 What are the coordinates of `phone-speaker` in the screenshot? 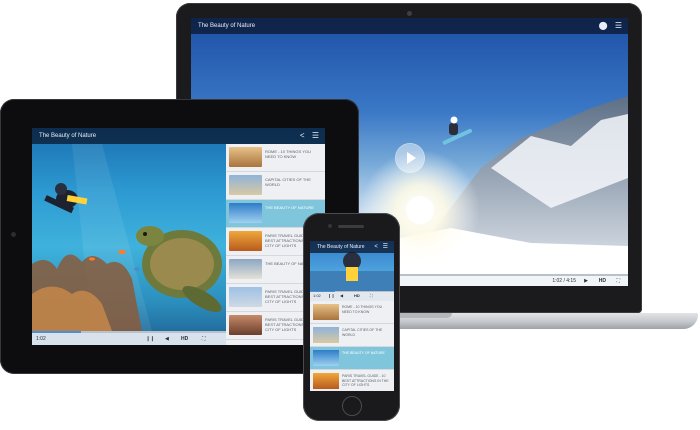 It's located at (351, 226).